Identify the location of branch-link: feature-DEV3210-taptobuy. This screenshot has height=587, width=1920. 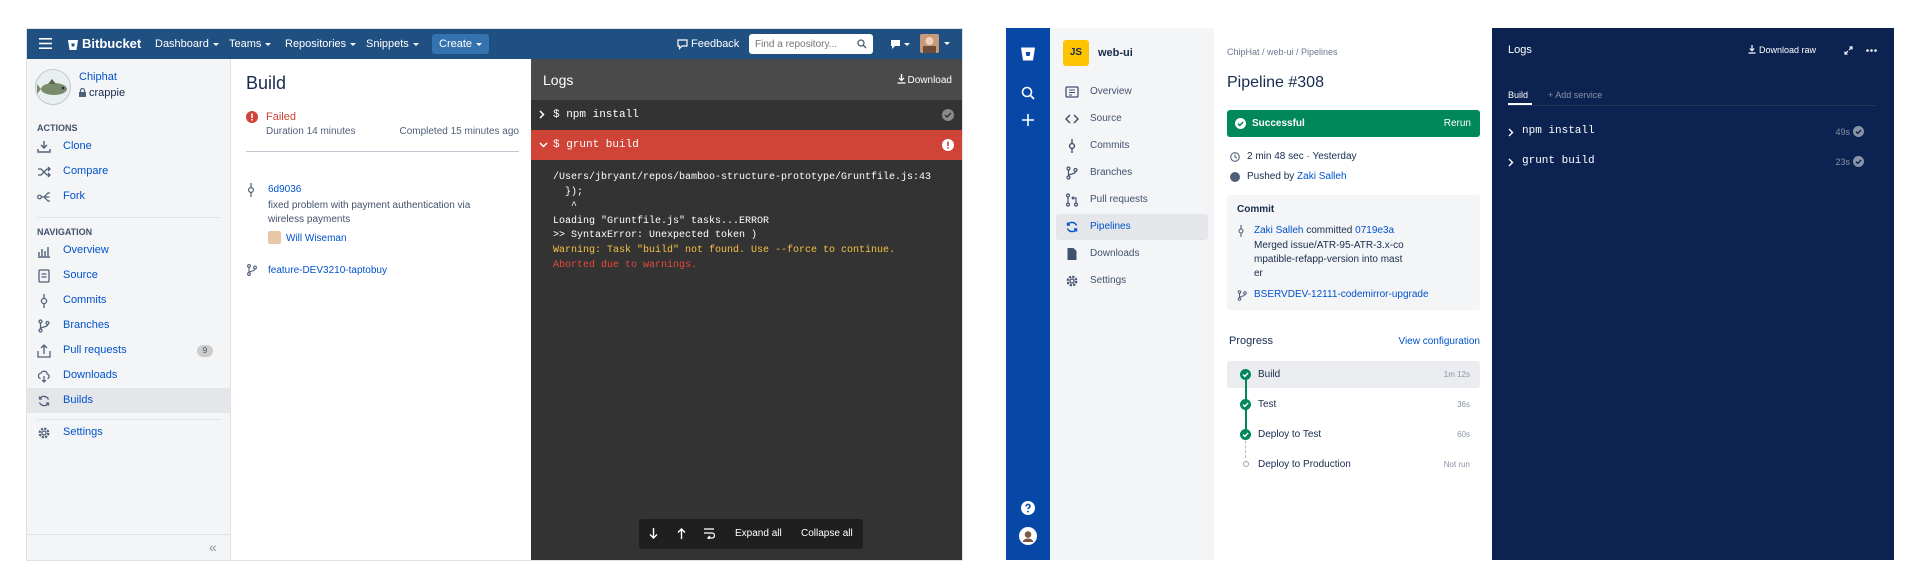
(327, 270).